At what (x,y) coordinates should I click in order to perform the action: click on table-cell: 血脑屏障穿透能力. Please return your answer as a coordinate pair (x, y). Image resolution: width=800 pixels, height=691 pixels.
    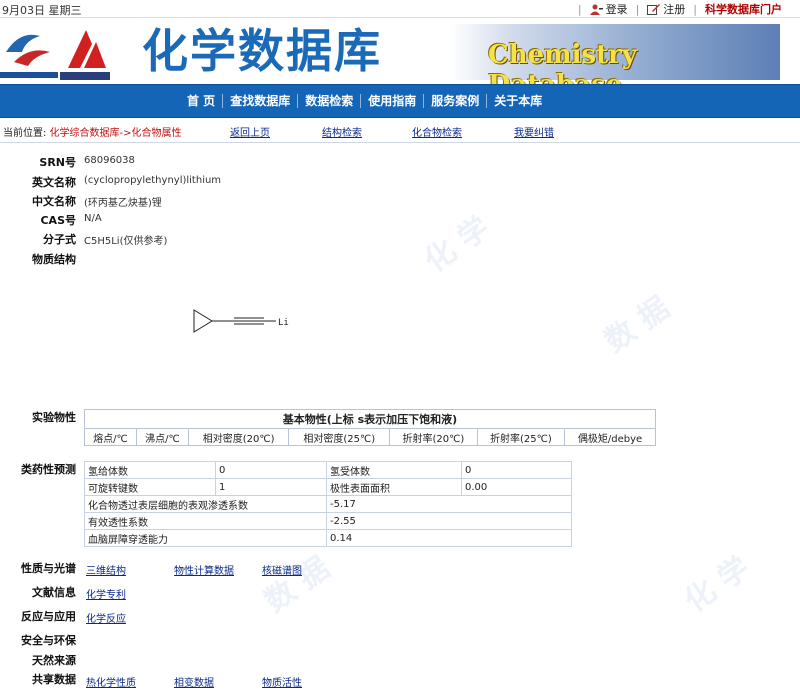
    Looking at the image, I should click on (205, 538).